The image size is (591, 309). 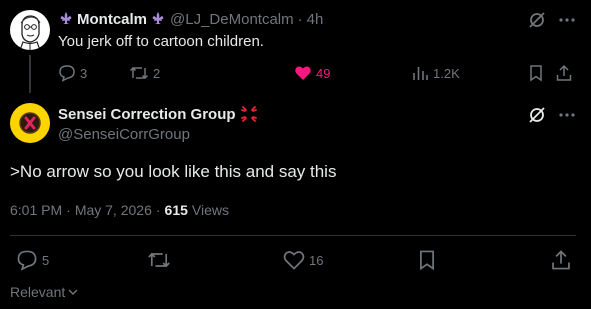 What do you see at coordinates (38, 292) in the screenshot?
I see `sort-label: Relevant` at bounding box center [38, 292].